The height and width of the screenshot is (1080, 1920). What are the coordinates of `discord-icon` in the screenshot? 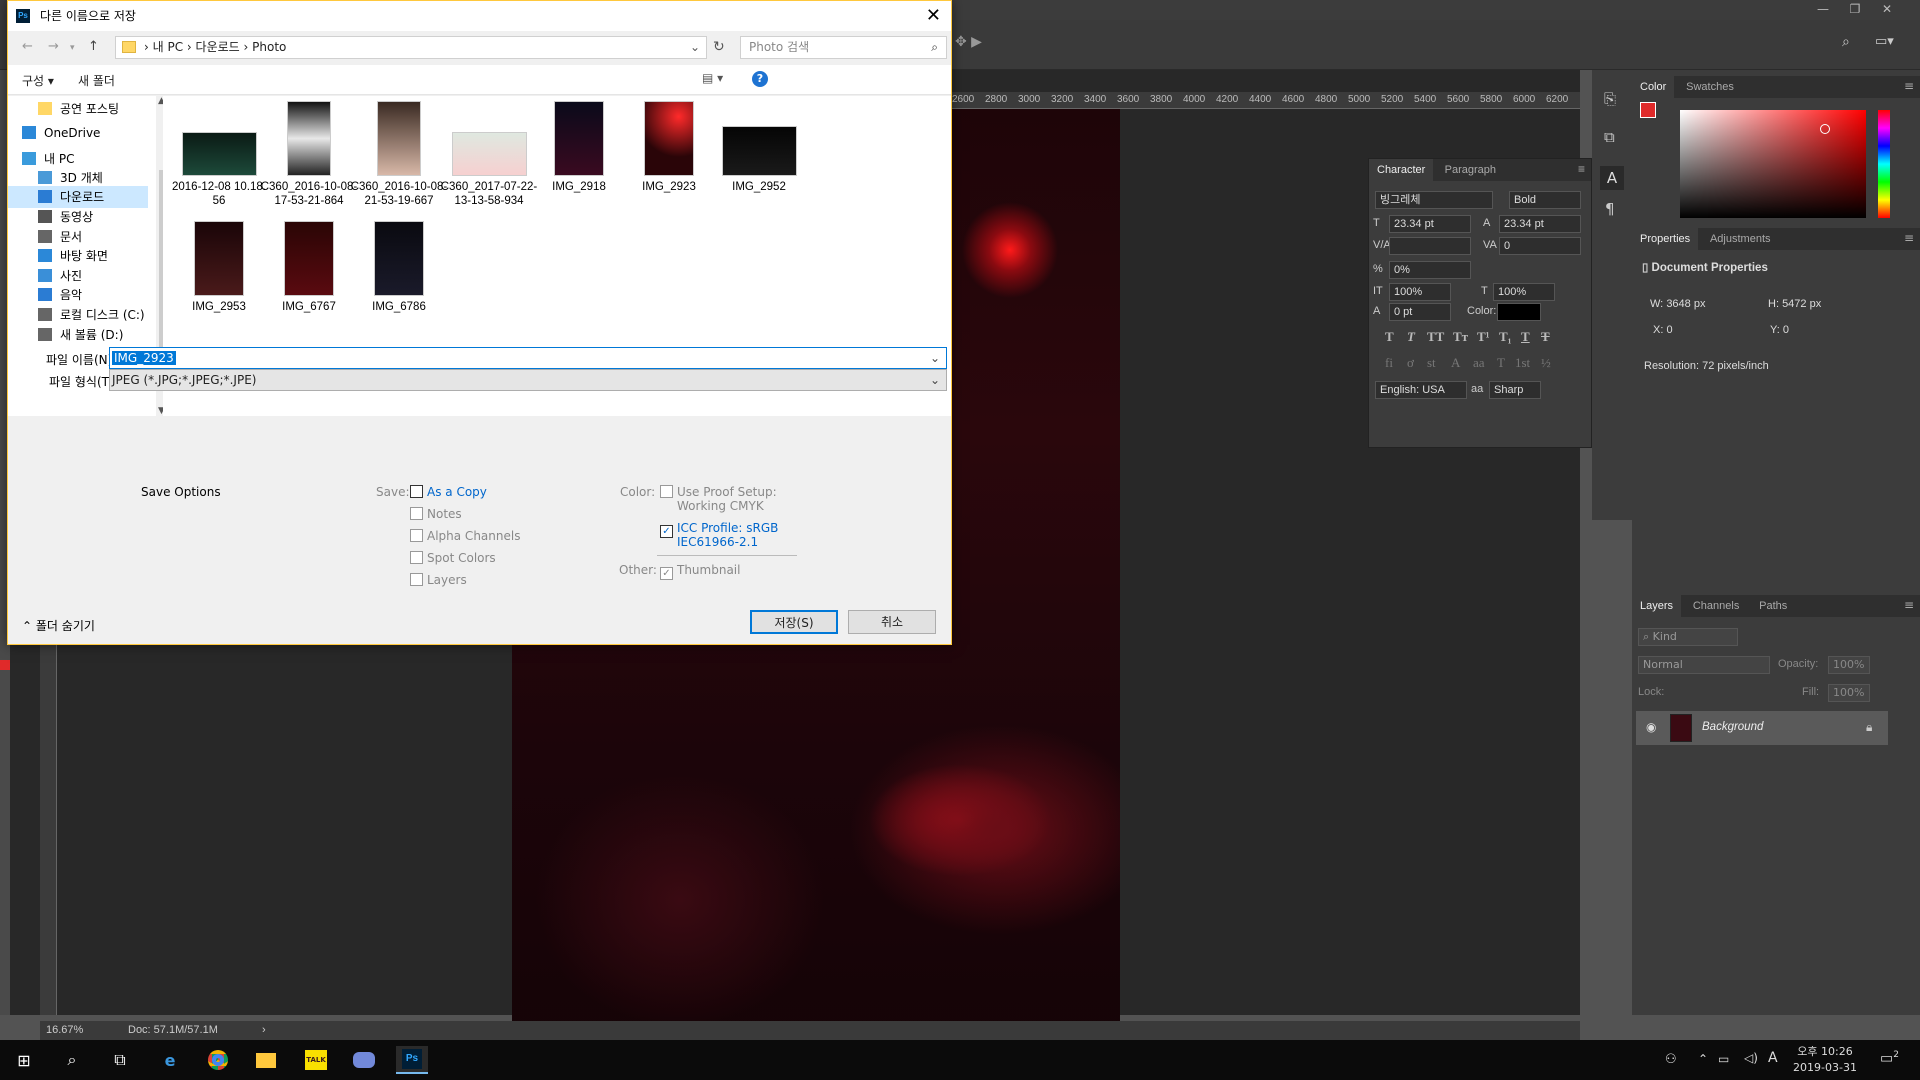 It's located at (364, 1060).